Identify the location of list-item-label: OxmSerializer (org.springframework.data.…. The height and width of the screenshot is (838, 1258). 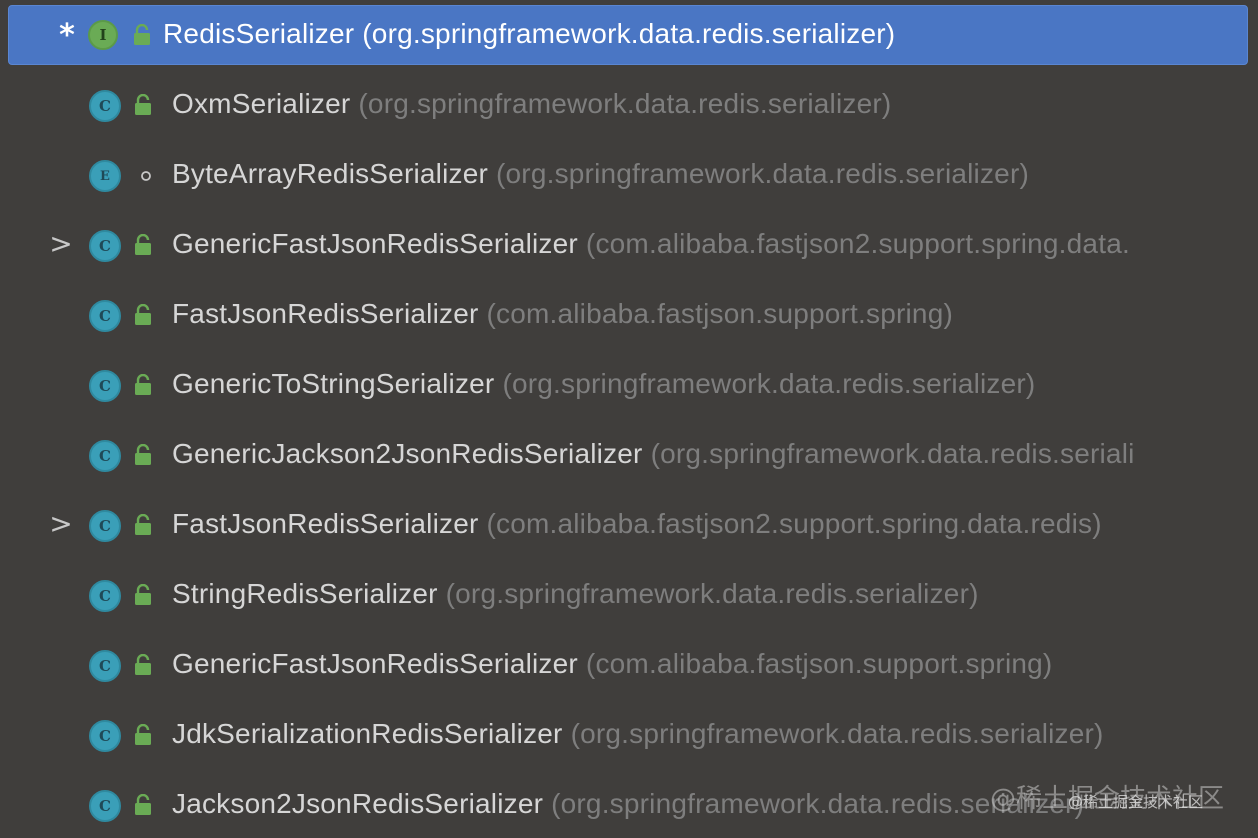
(531, 104).